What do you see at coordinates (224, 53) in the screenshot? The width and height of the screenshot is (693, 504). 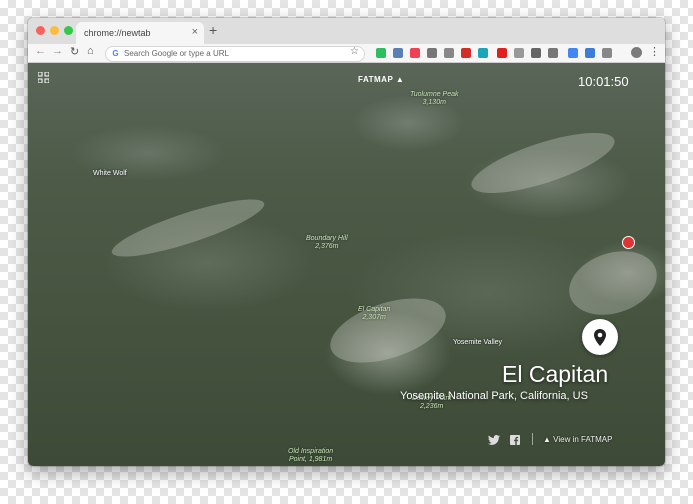 I see `address-input` at bounding box center [224, 53].